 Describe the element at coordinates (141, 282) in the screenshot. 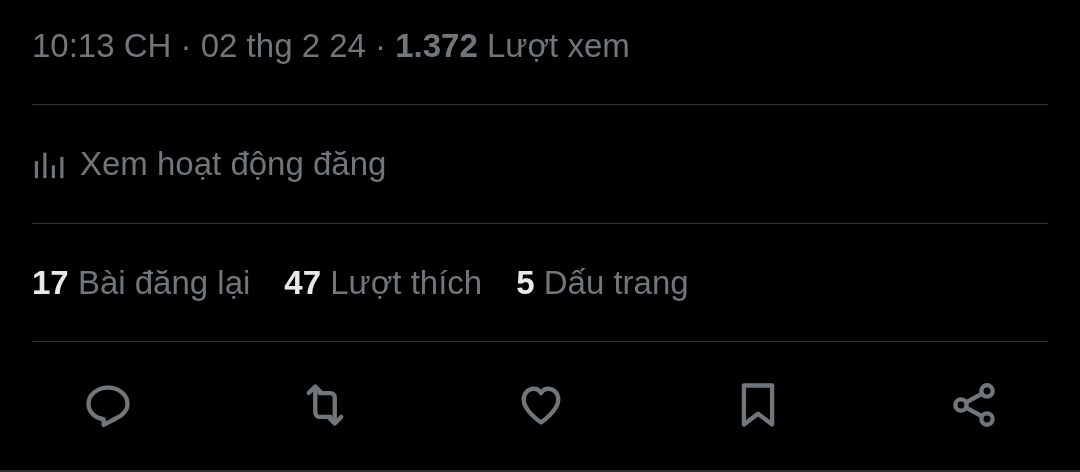

I see `stat-link: 17 Bài đăng lại` at that location.